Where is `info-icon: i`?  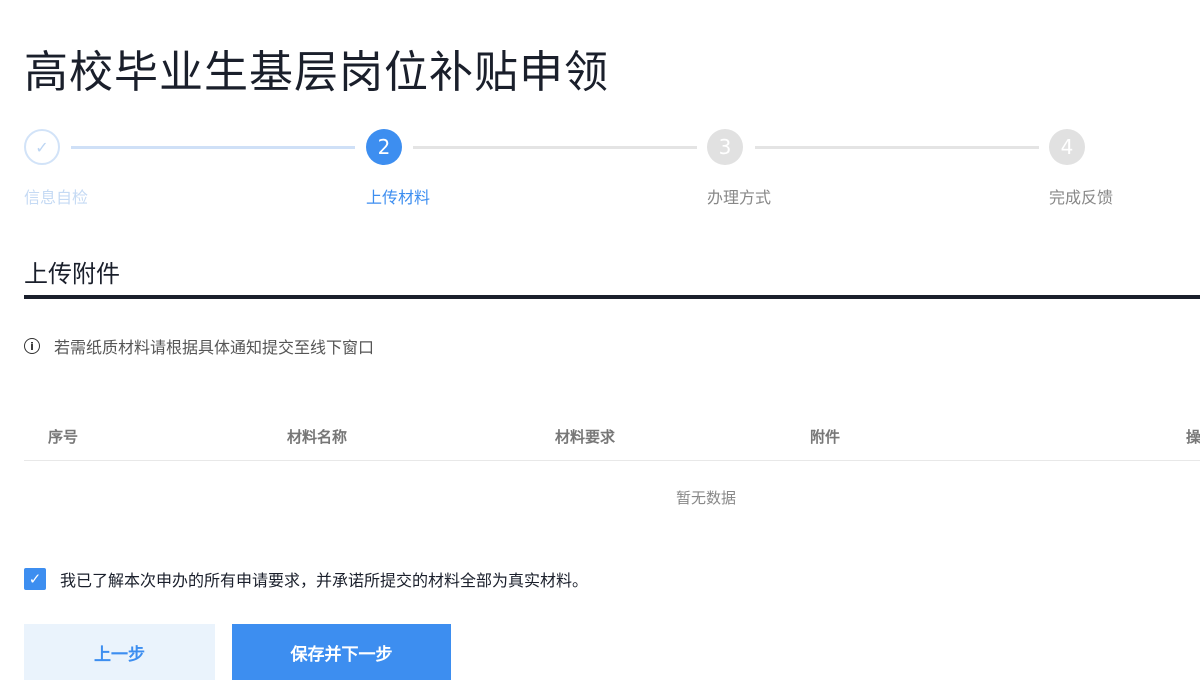
info-icon: i is located at coordinates (32, 346).